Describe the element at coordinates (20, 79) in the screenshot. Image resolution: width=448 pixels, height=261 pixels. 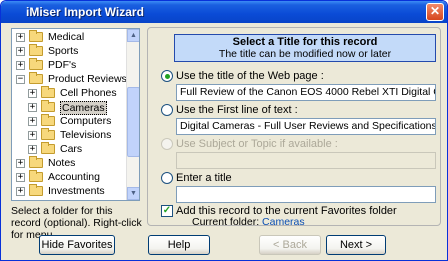
I see `collapse-minus-icon: −` at that location.